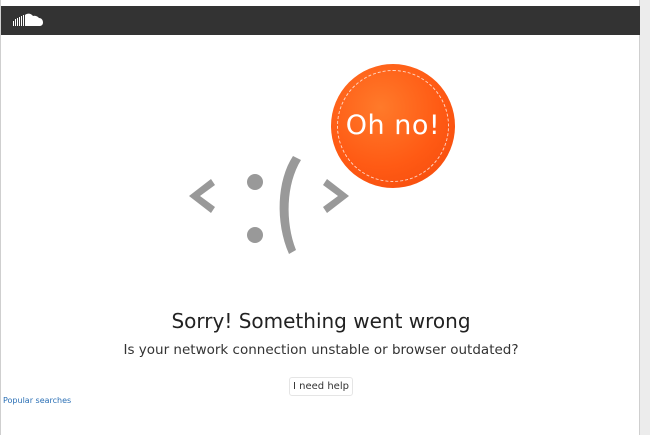 Image resolution: width=650 pixels, height=435 pixels. What do you see at coordinates (321, 321) in the screenshot?
I see `error-title: Sorry! Something went wrong` at bounding box center [321, 321].